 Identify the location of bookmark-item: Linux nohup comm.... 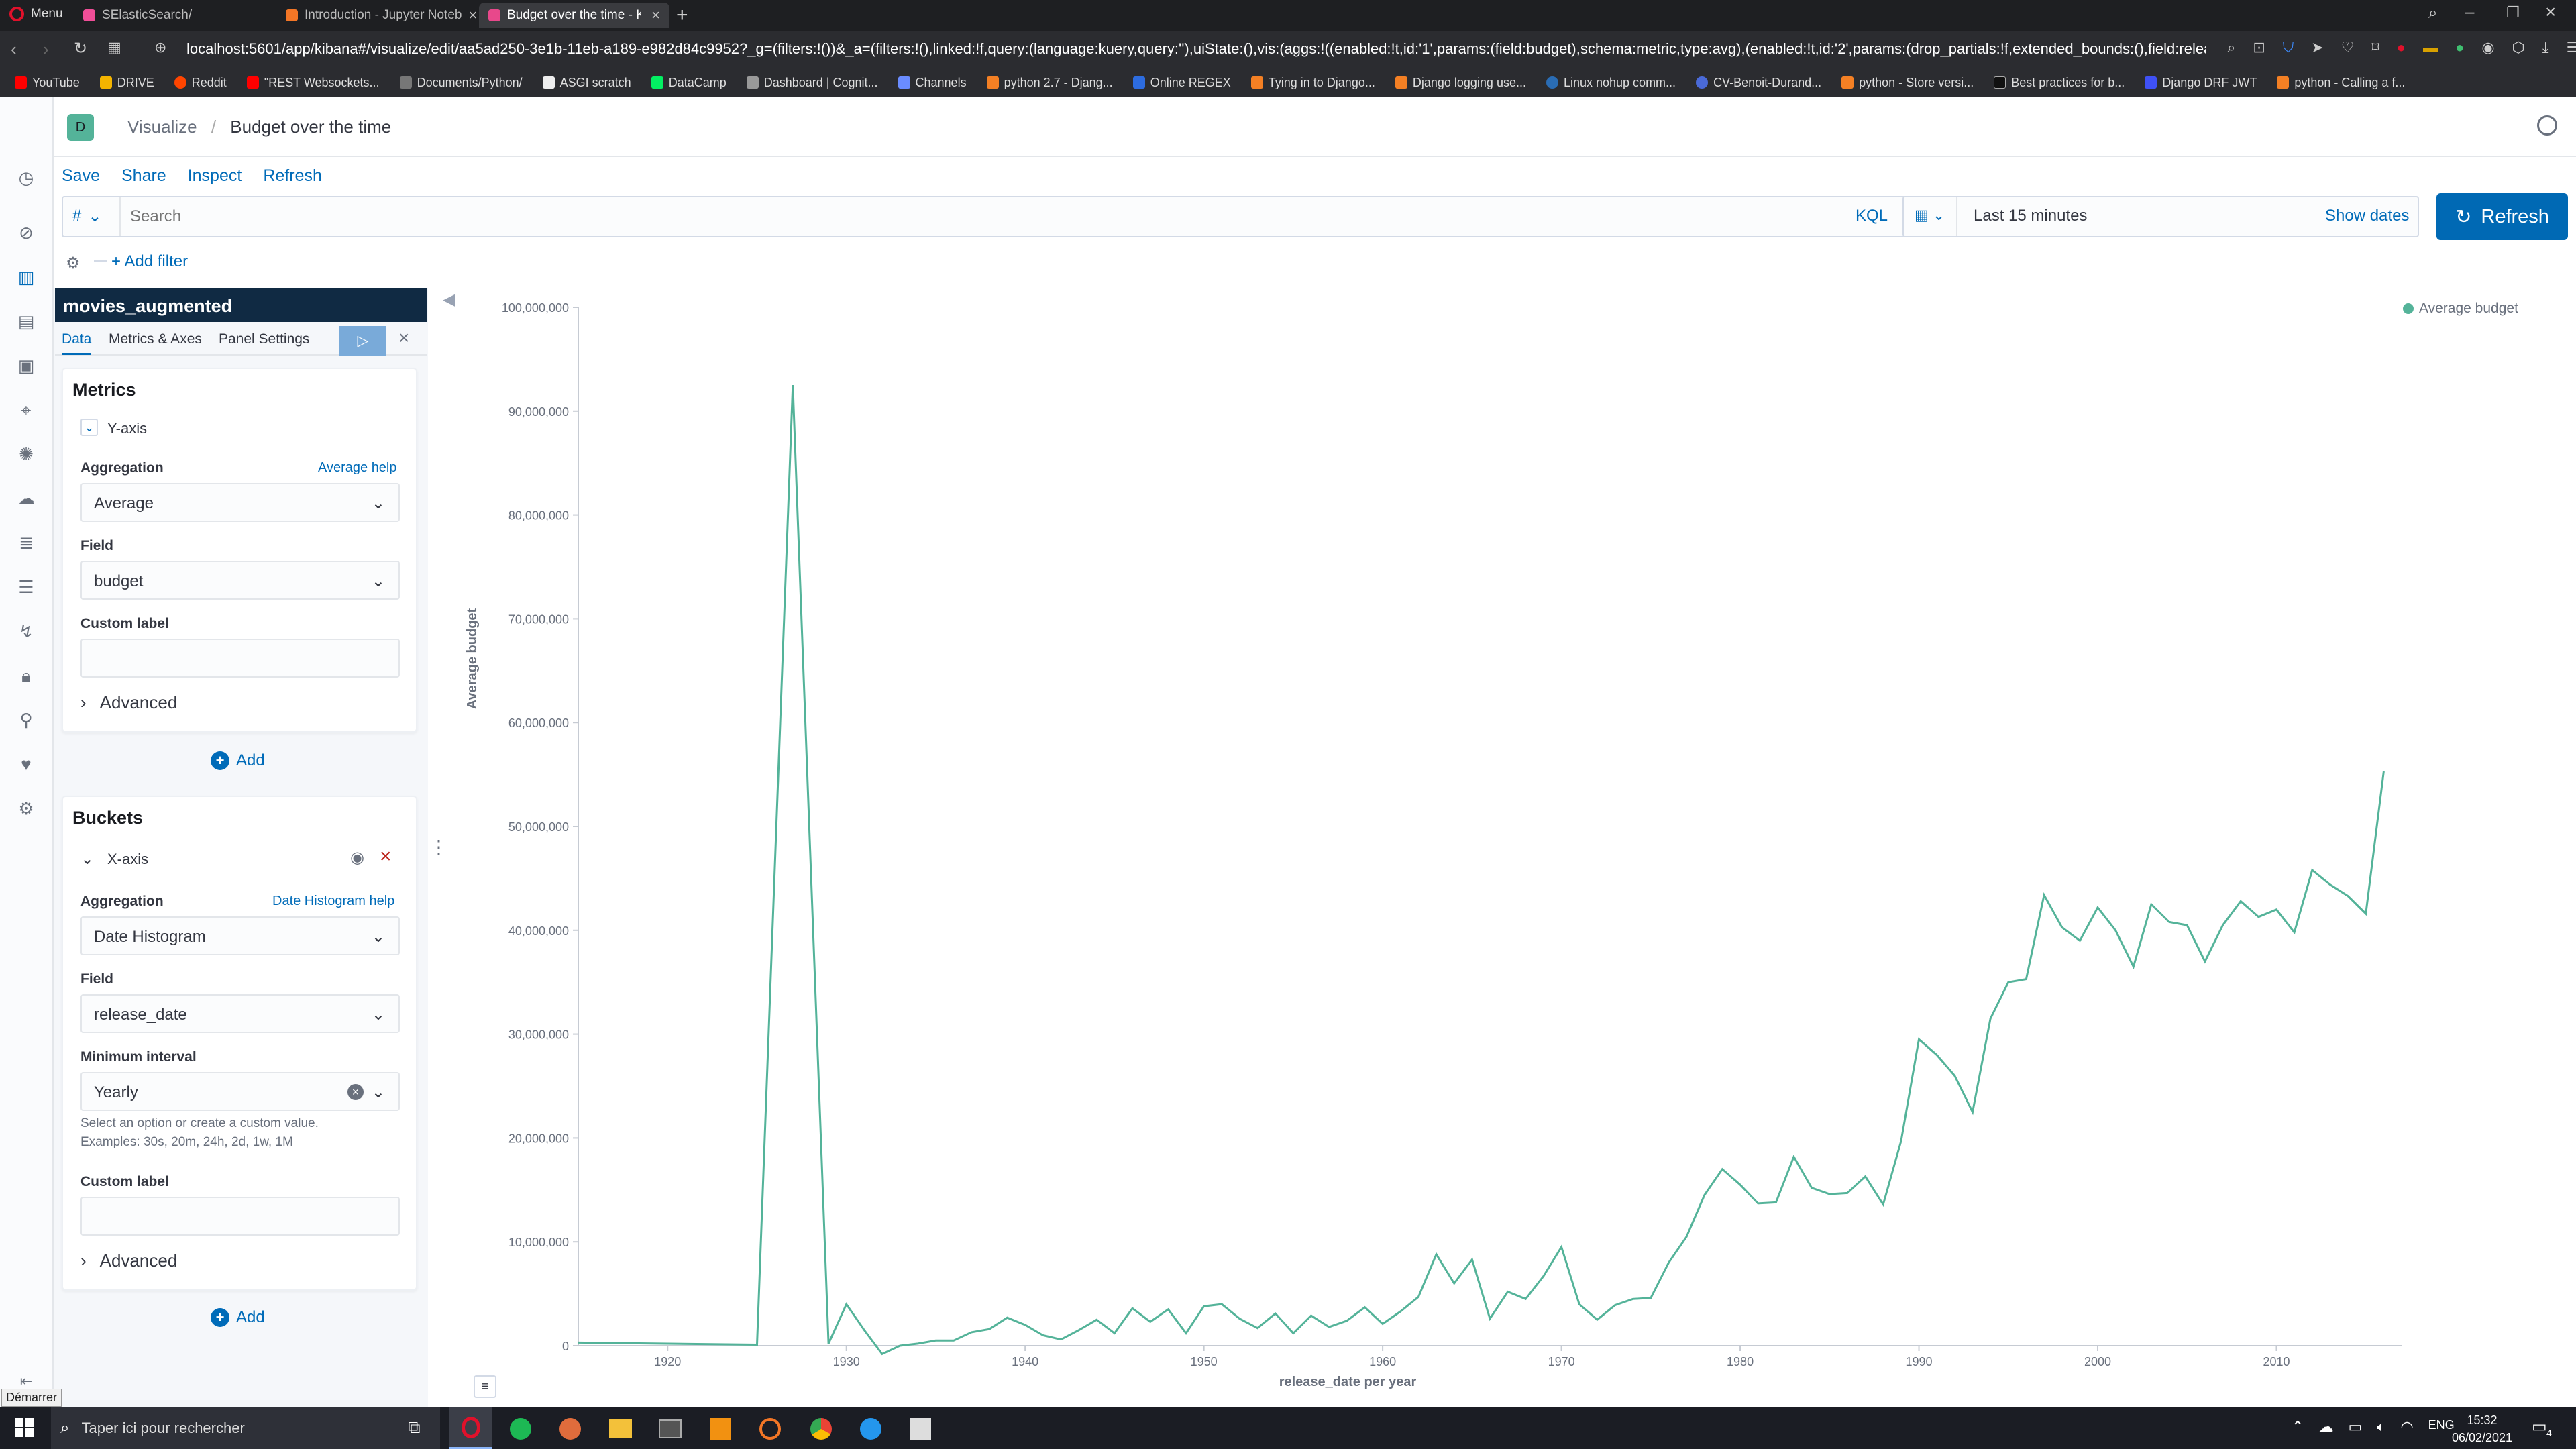
(1611, 83).